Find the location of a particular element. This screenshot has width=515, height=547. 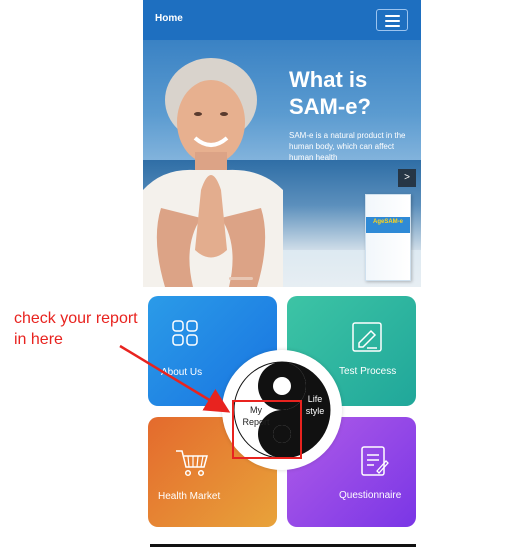

annotation-highlight-box is located at coordinates (267, 429).